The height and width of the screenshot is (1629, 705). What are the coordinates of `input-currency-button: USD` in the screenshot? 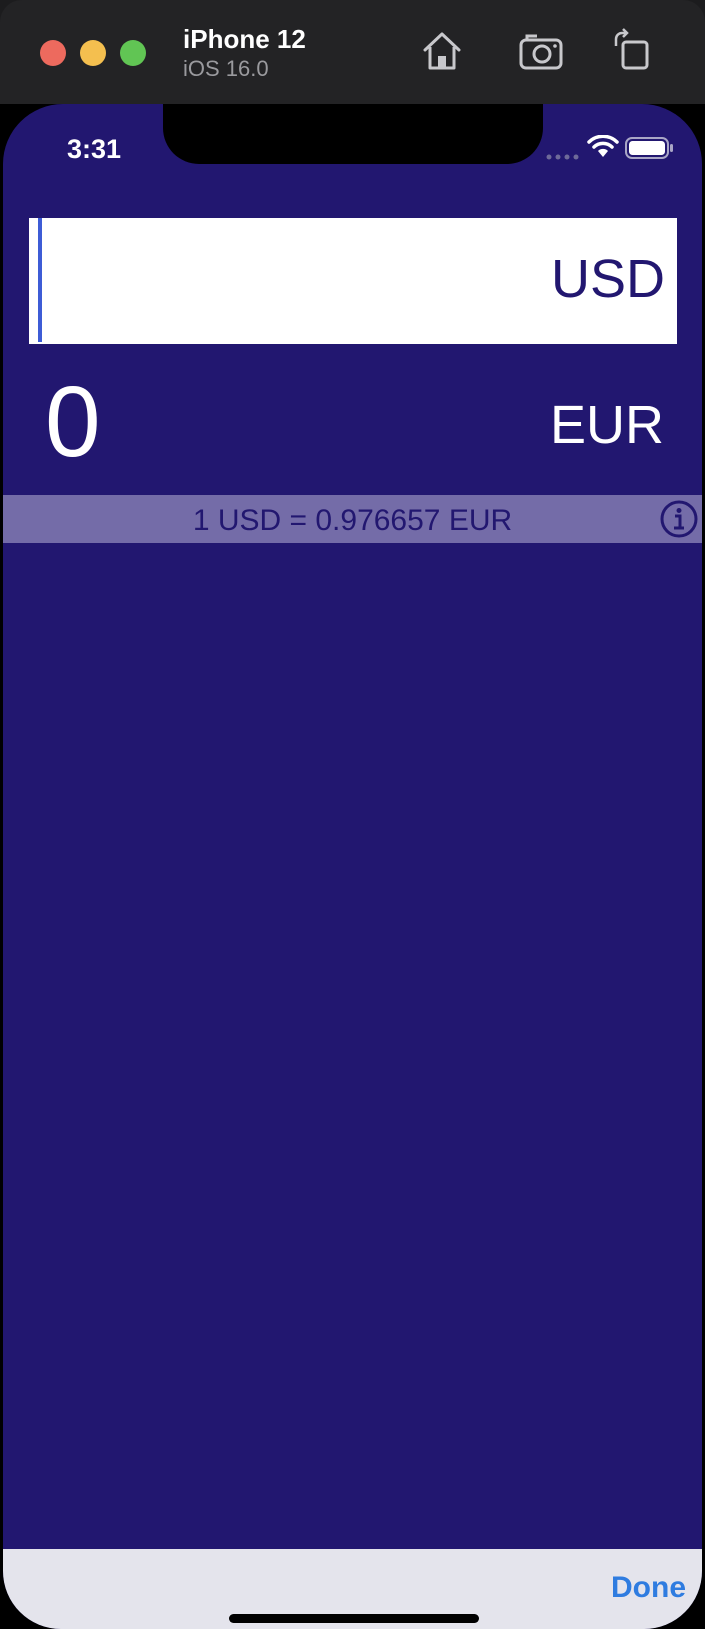 It's located at (608, 279).